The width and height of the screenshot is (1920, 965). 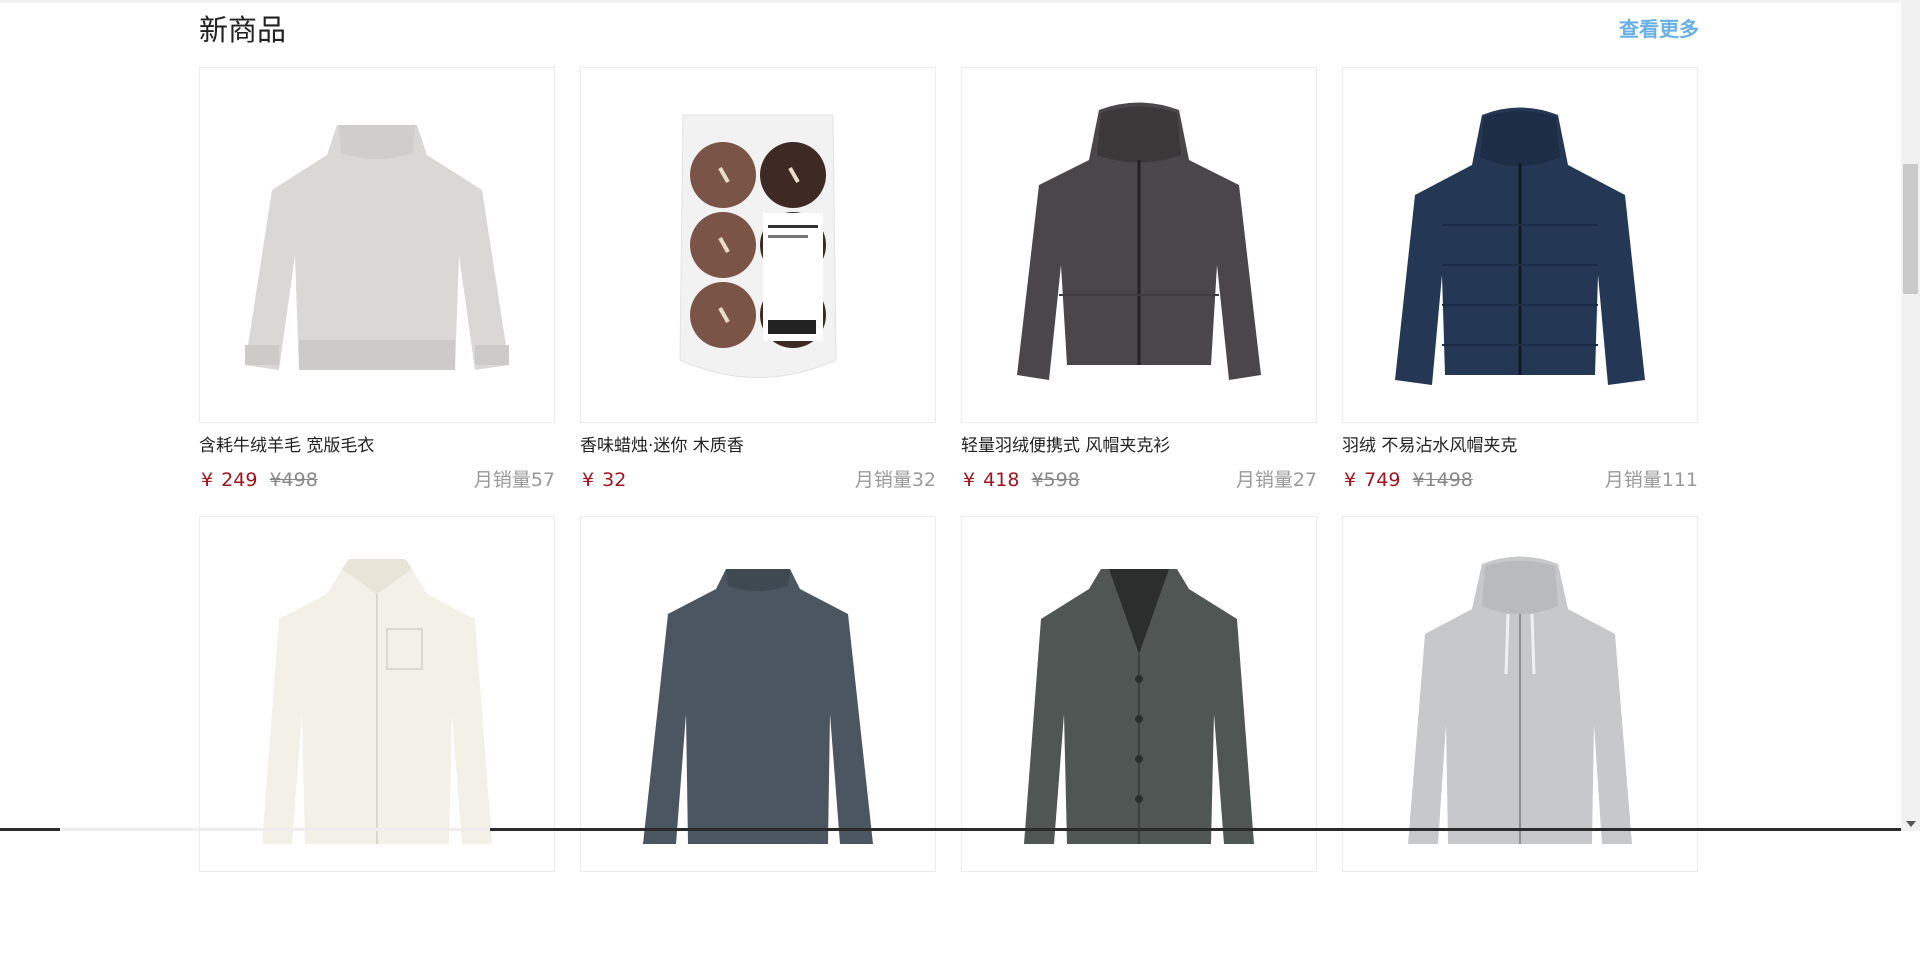 What do you see at coordinates (242, 30) in the screenshot?
I see `section-title: 新商品` at bounding box center [242, 30].